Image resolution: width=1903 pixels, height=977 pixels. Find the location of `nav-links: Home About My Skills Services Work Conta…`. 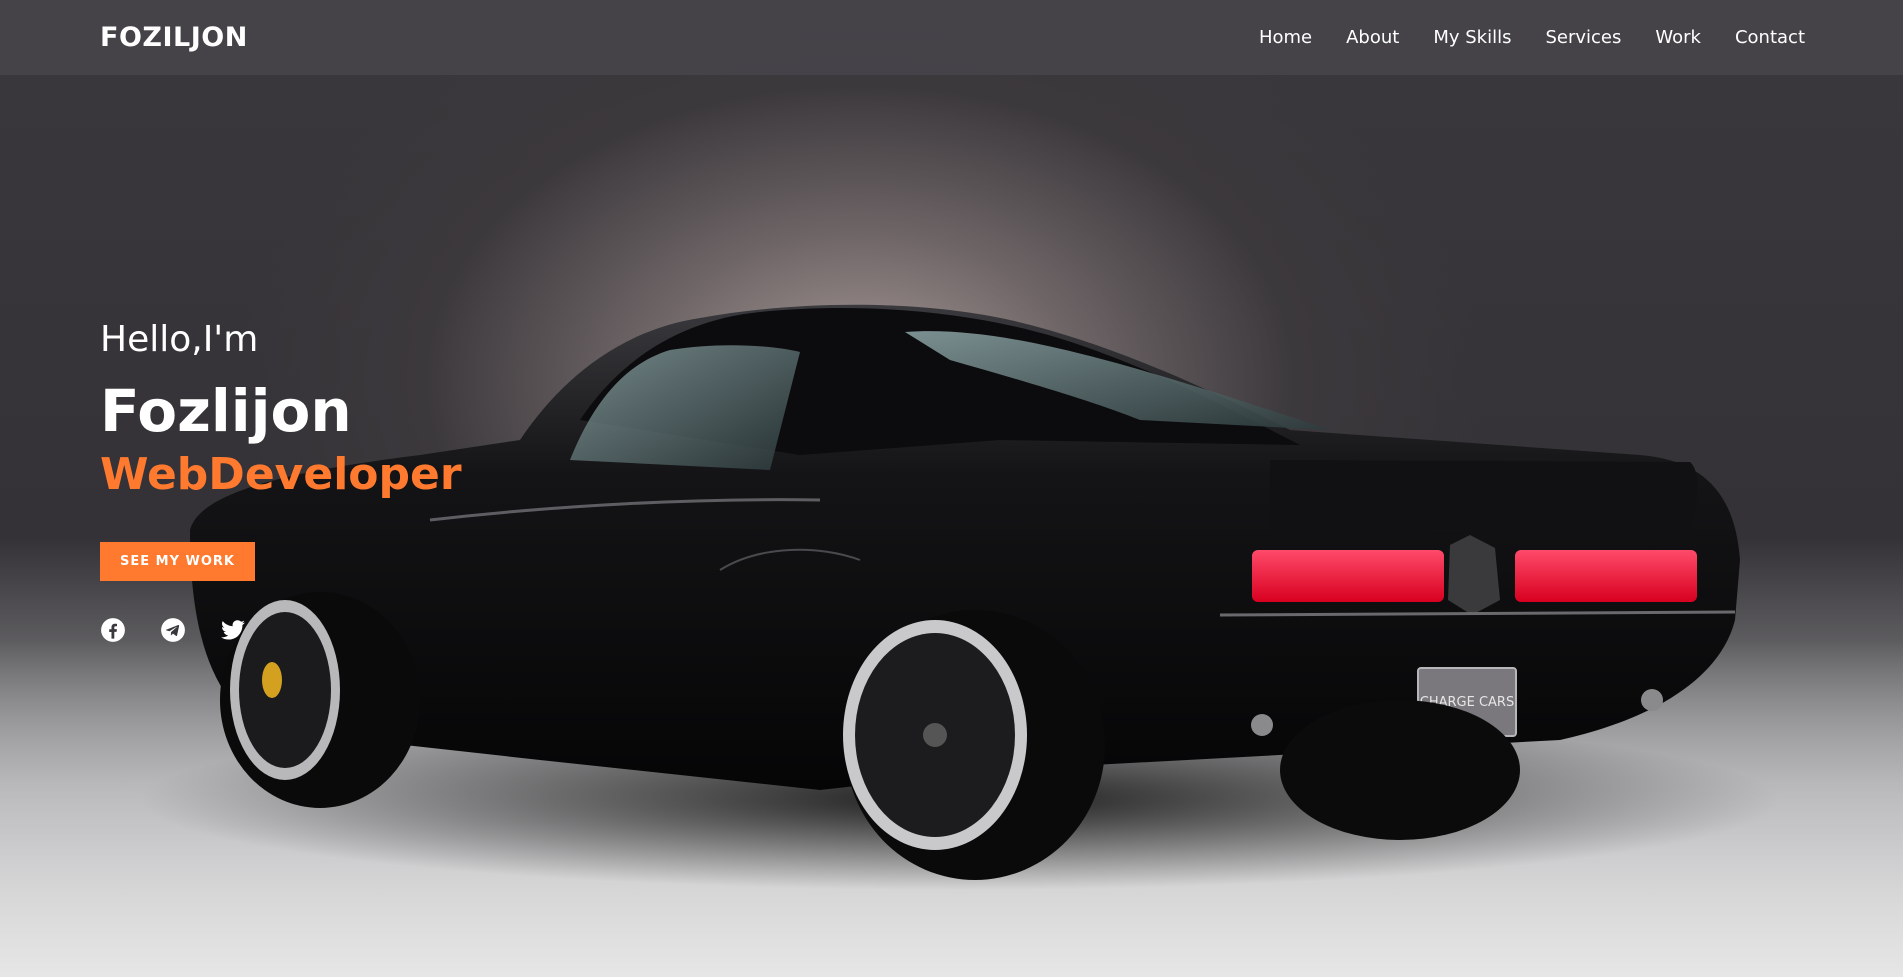

nav-links: Home About My Skills Services Work Conta… is located at coordinates (1532, 37).